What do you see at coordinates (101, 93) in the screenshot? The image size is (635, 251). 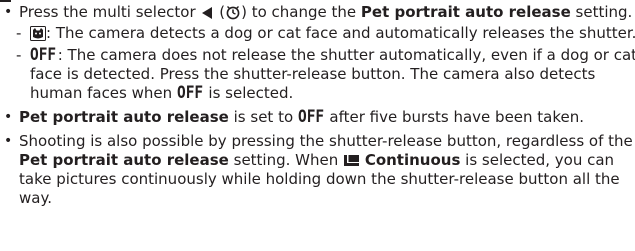 I see `sub2-line3a: human faces when` at bounding box center [101, 93].